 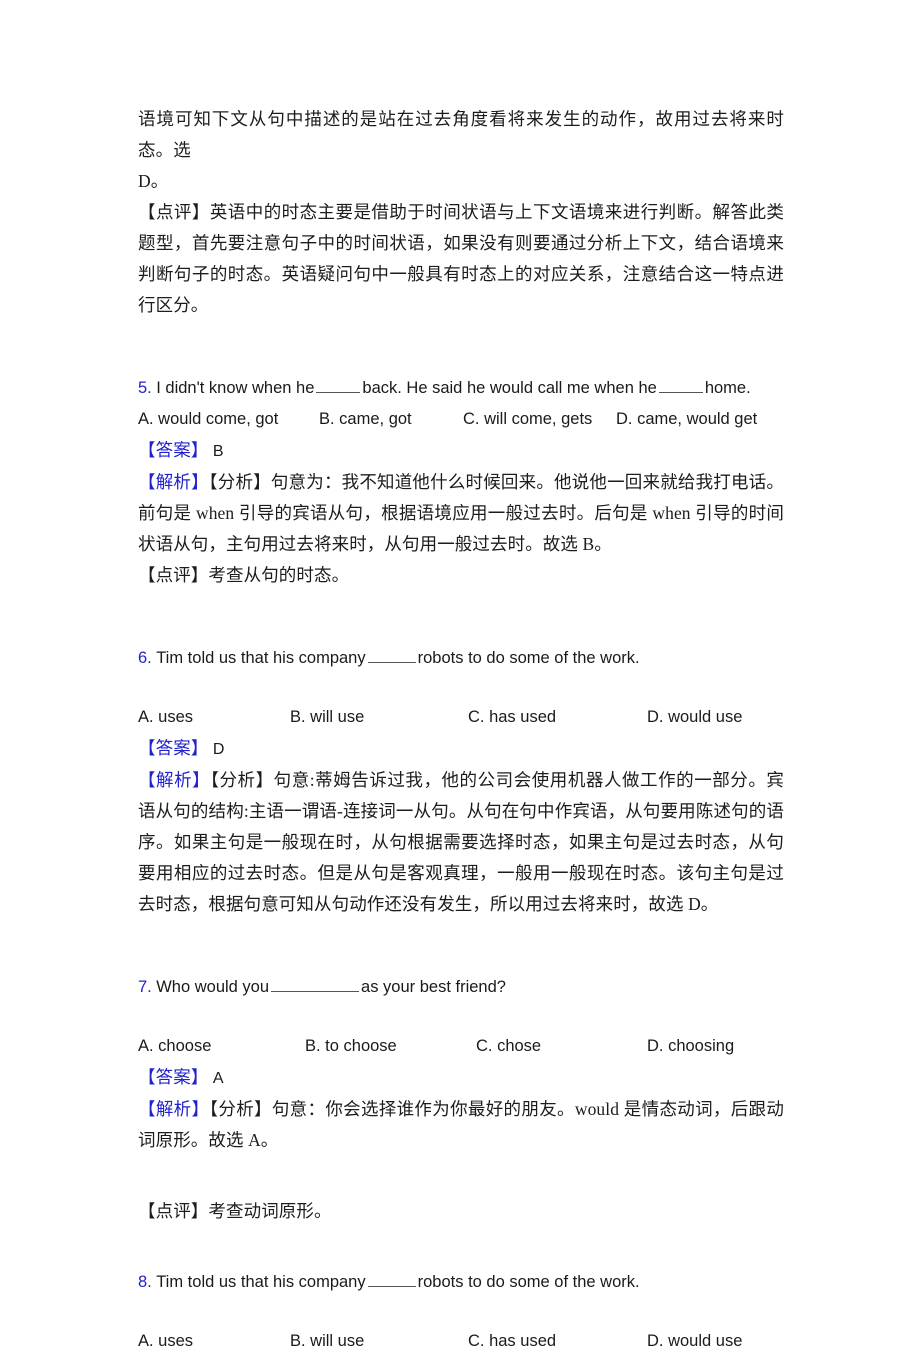 What do you see at coordinates (218, 451) in the screenshot?
I see `answer-value: B` at bounding box center [218, 451].